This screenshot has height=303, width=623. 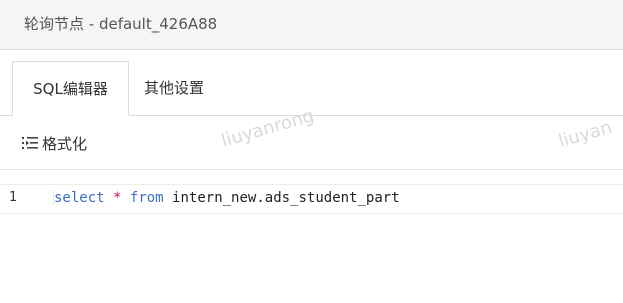 I want to click on format-icon, so click(x=30, y=143).